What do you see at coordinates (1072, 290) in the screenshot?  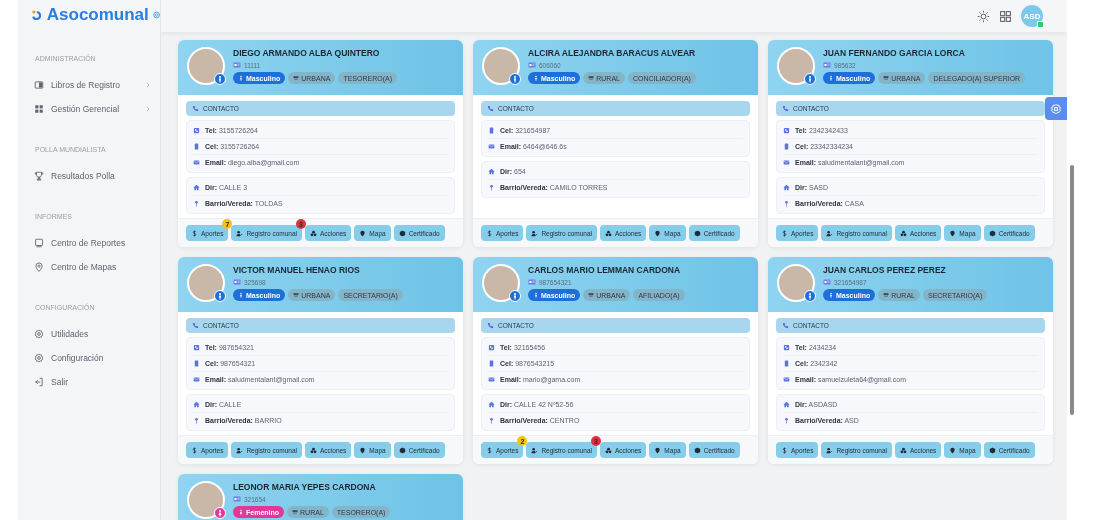 I see `scrollbar` at bounding box center [1072, 290].